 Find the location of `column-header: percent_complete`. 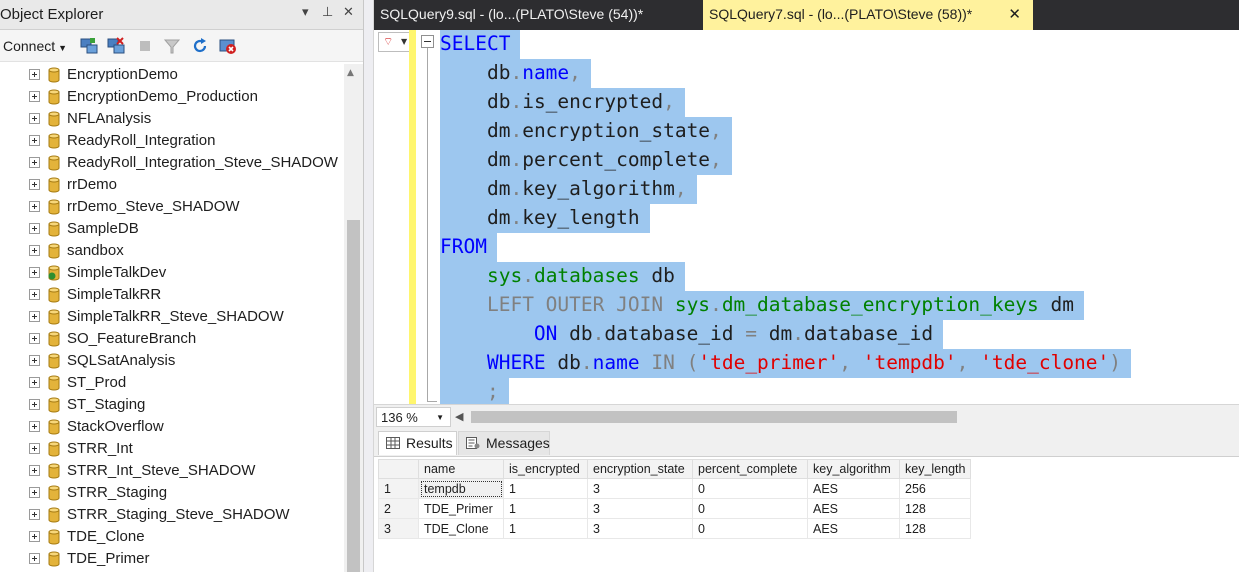

column-header: percent_complete is located at coordinates (750, 469).